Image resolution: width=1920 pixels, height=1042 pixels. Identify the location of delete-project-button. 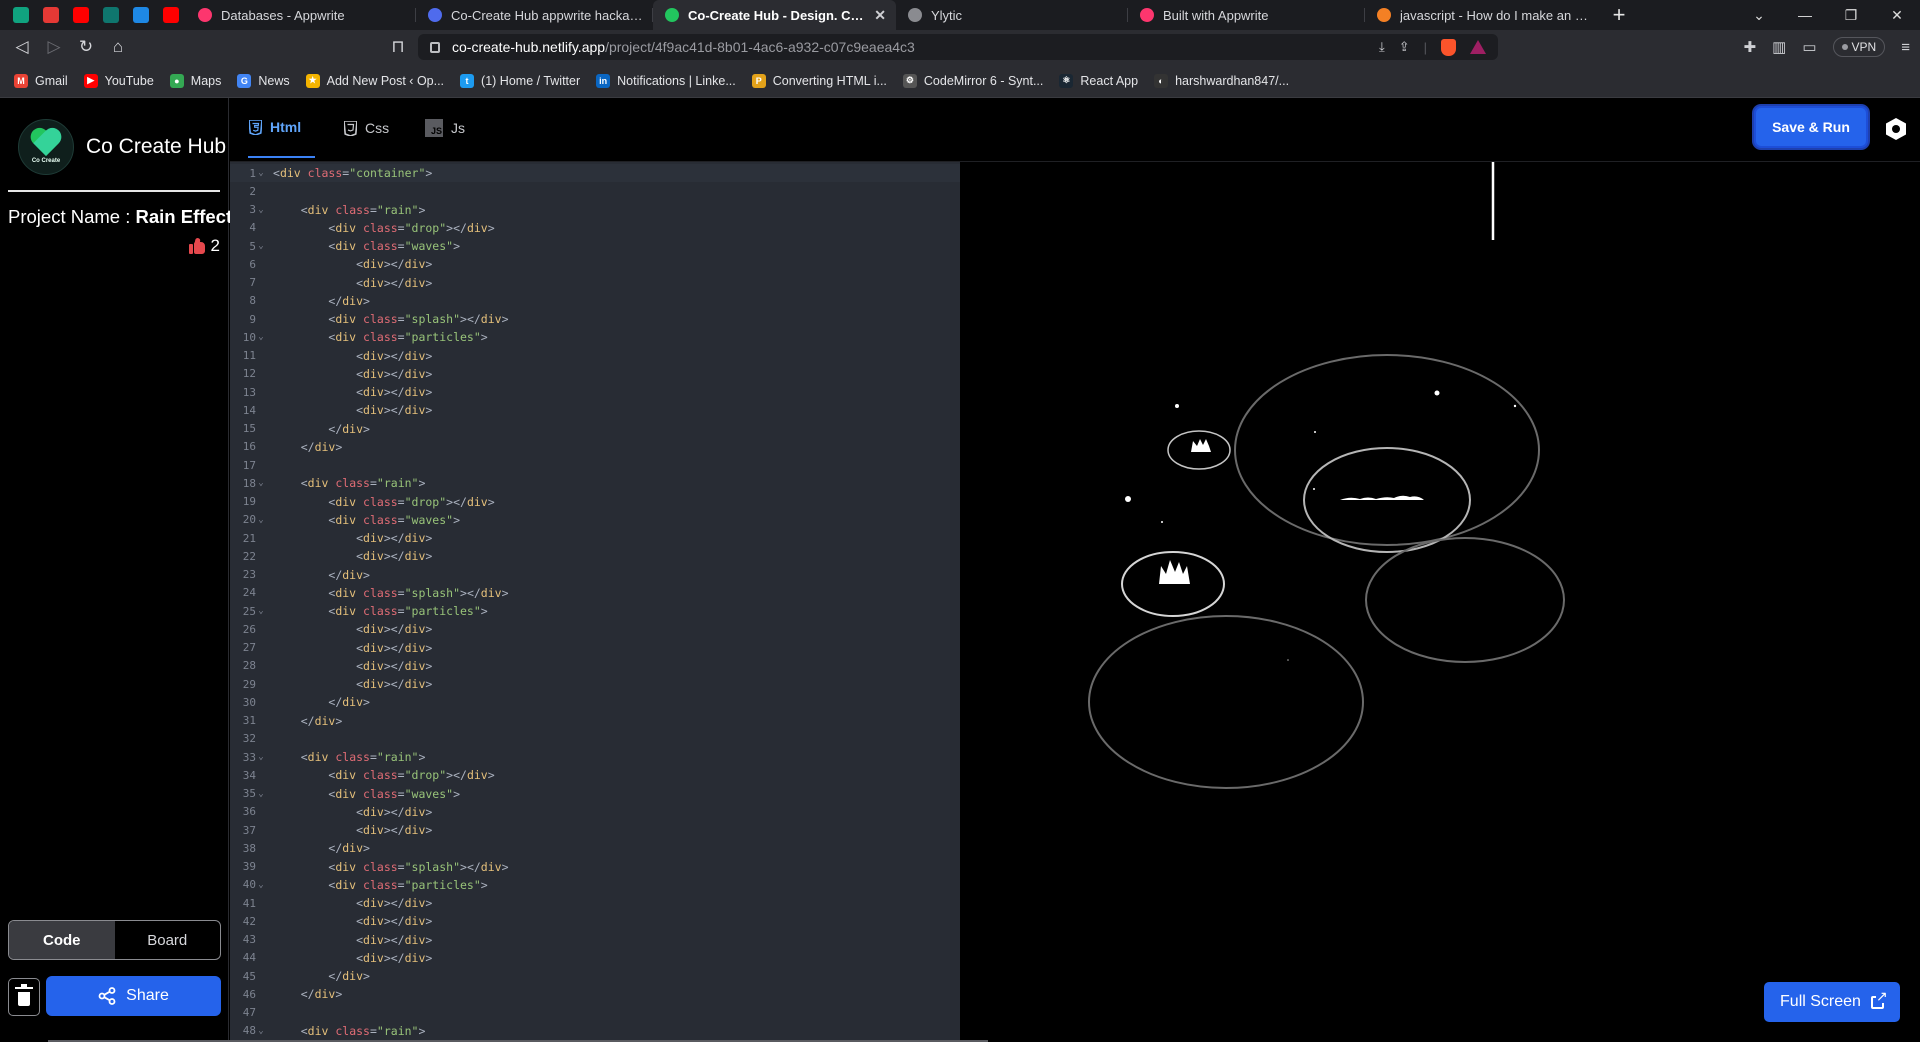
(24, 997).